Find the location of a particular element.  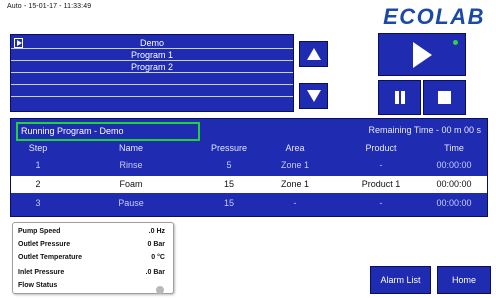

pause-icon is located at coordinates (400, 97).